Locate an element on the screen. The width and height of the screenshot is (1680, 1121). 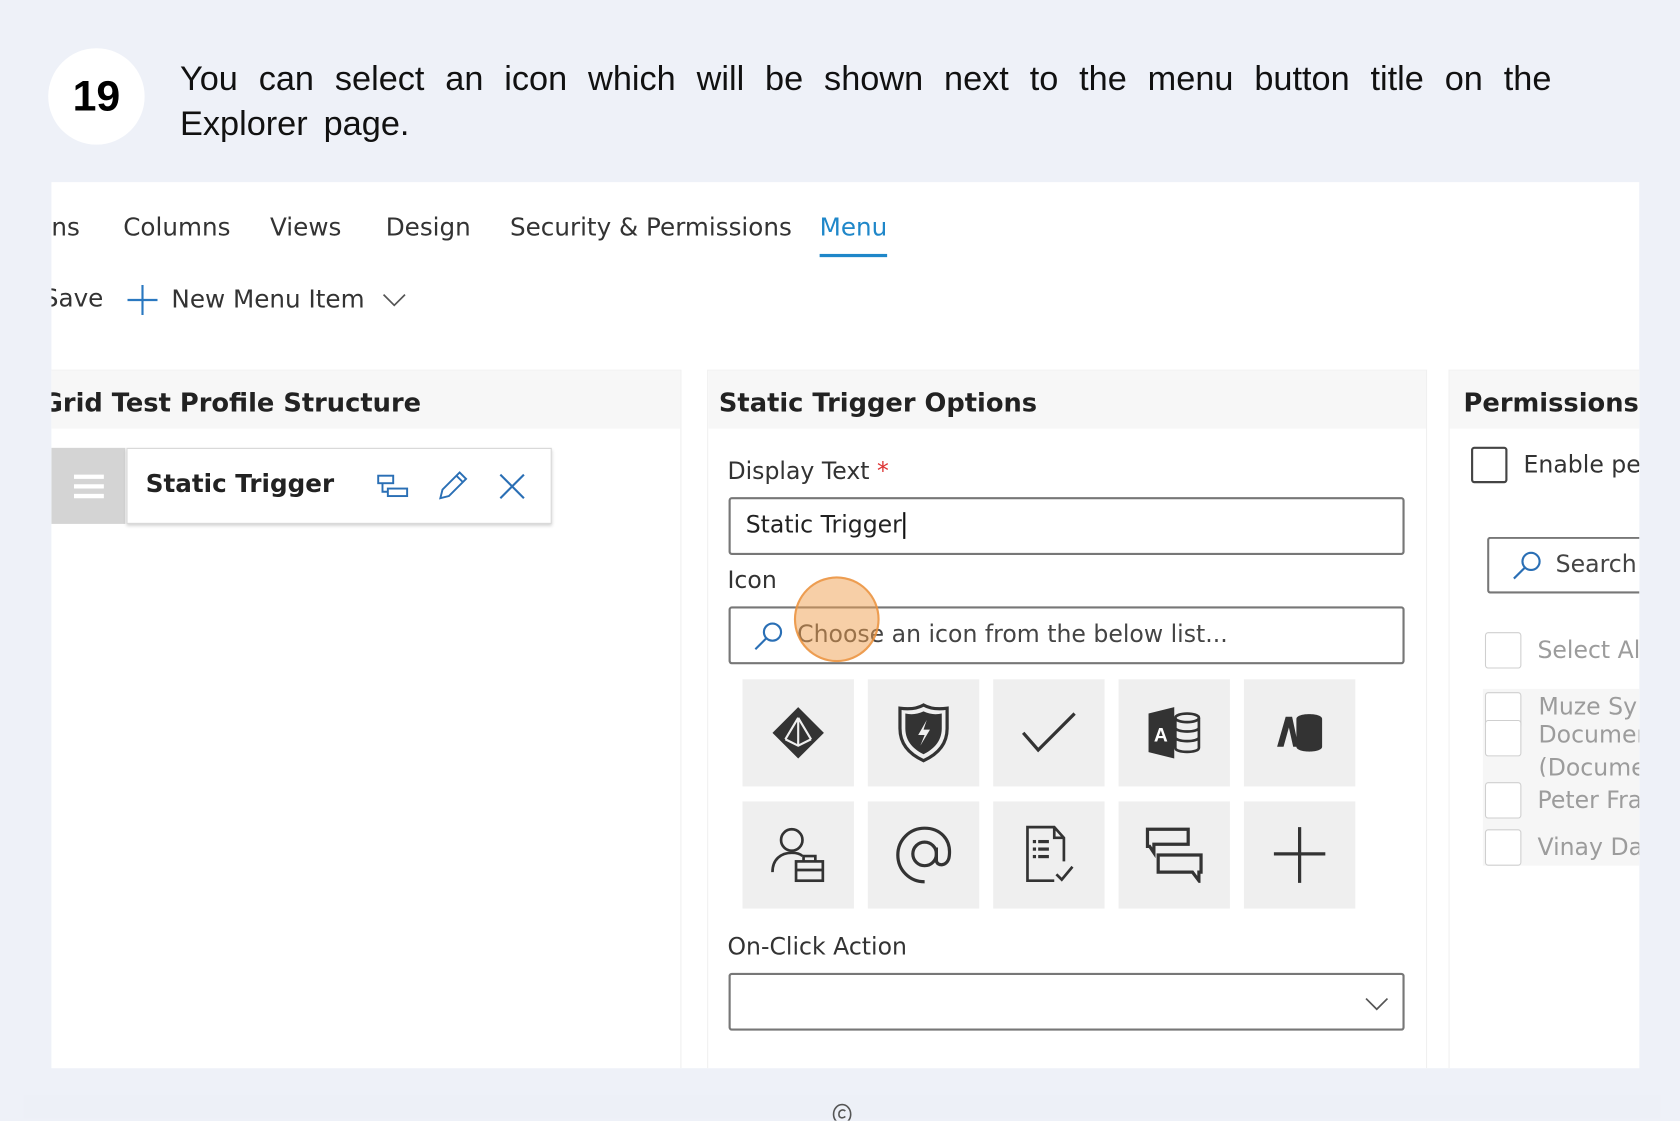
permissions-title: Permissions is located at coordinates (1544, 399).